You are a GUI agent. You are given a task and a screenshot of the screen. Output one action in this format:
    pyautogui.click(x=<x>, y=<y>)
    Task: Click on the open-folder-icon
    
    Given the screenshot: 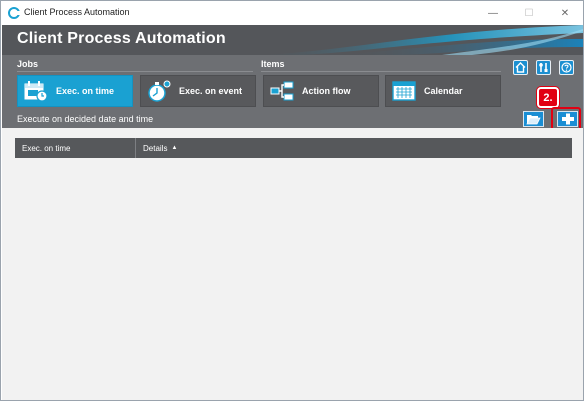 What is the action you would take?
    pyautogui.click(x=533, y=120)
    